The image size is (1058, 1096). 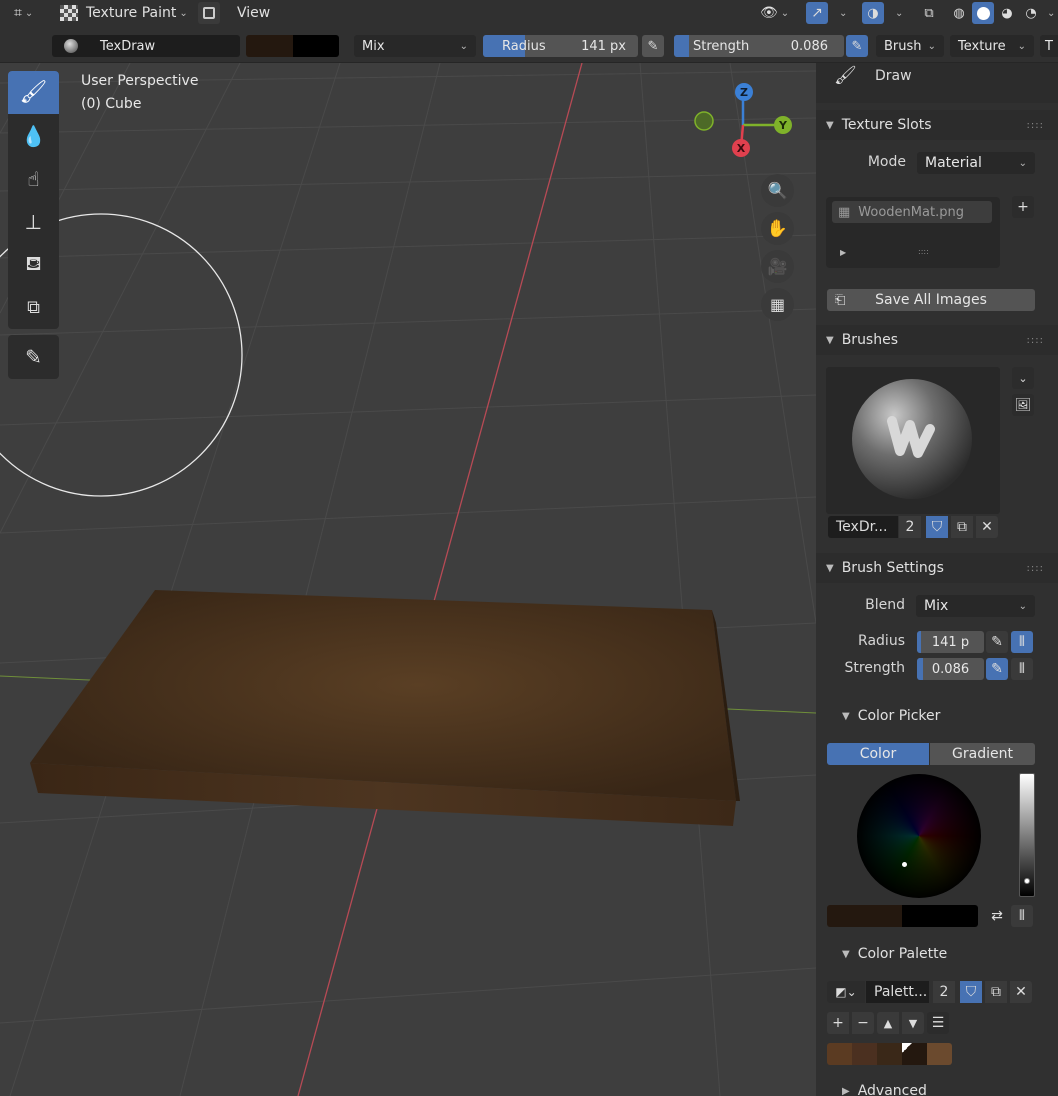 What do you see at coordinates (1022, 916) in the screenshot?
I see `color-unified-toggle: ⫴` at bounding box center [1022, 916].